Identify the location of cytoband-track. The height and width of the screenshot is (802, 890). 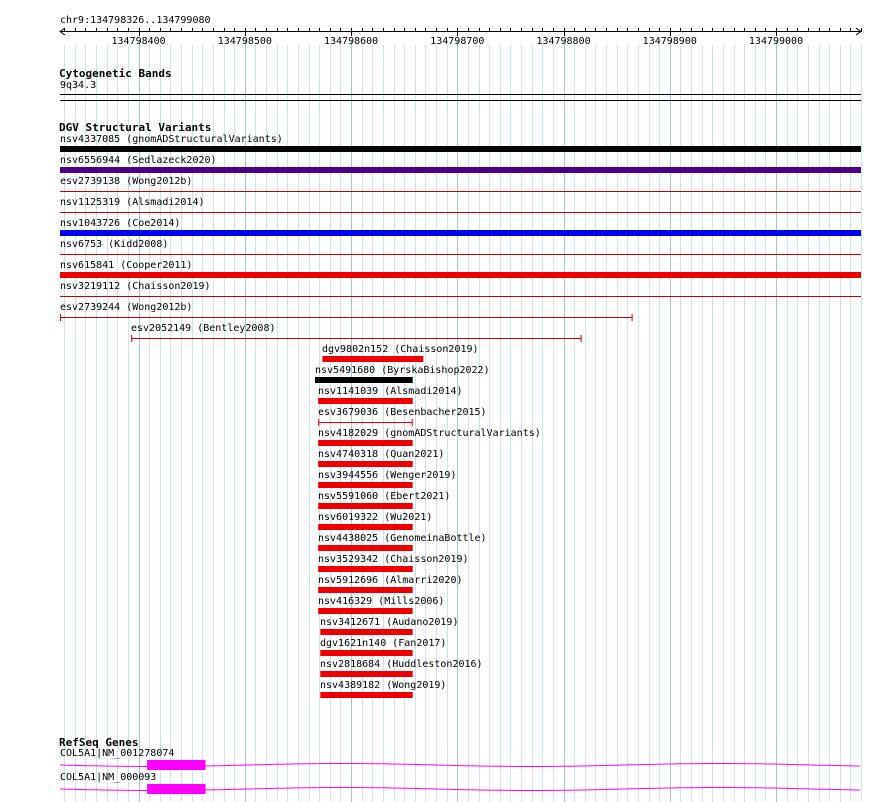
(460, 97).